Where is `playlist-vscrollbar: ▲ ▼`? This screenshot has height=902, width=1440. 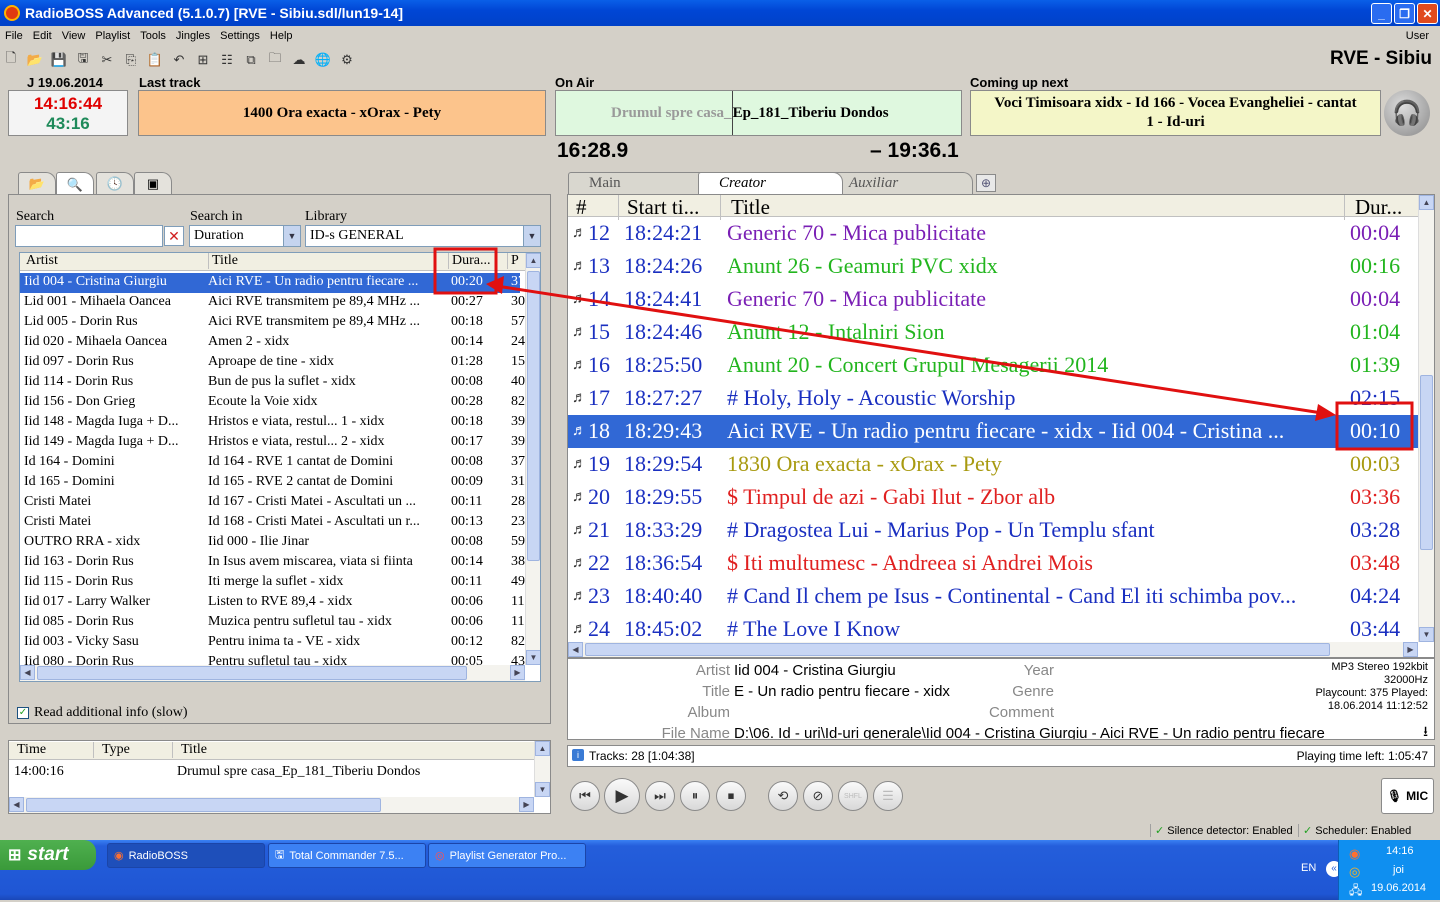 playlist-vscrollbar: ▲ ▼ is located at coordinates (1426, 418).